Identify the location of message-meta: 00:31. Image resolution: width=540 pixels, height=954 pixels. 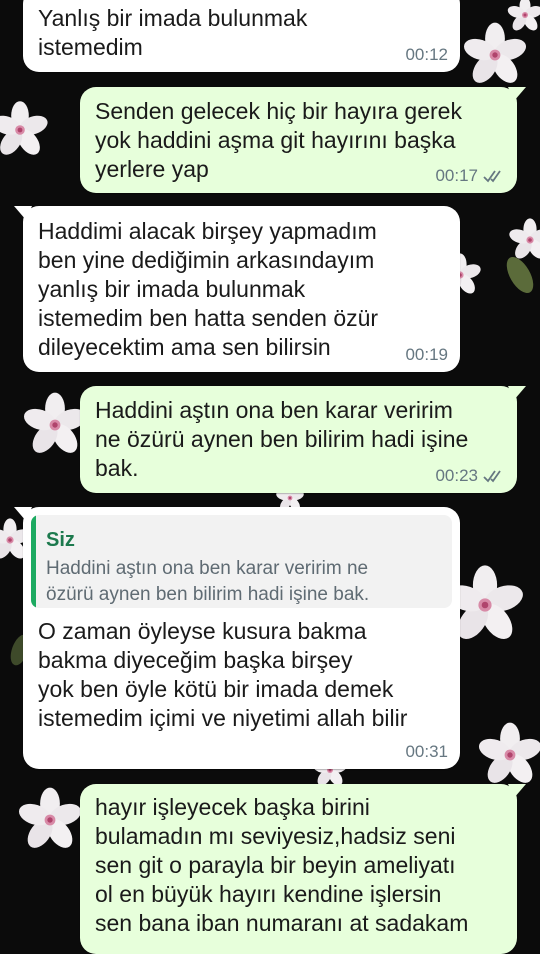
(426, 752).